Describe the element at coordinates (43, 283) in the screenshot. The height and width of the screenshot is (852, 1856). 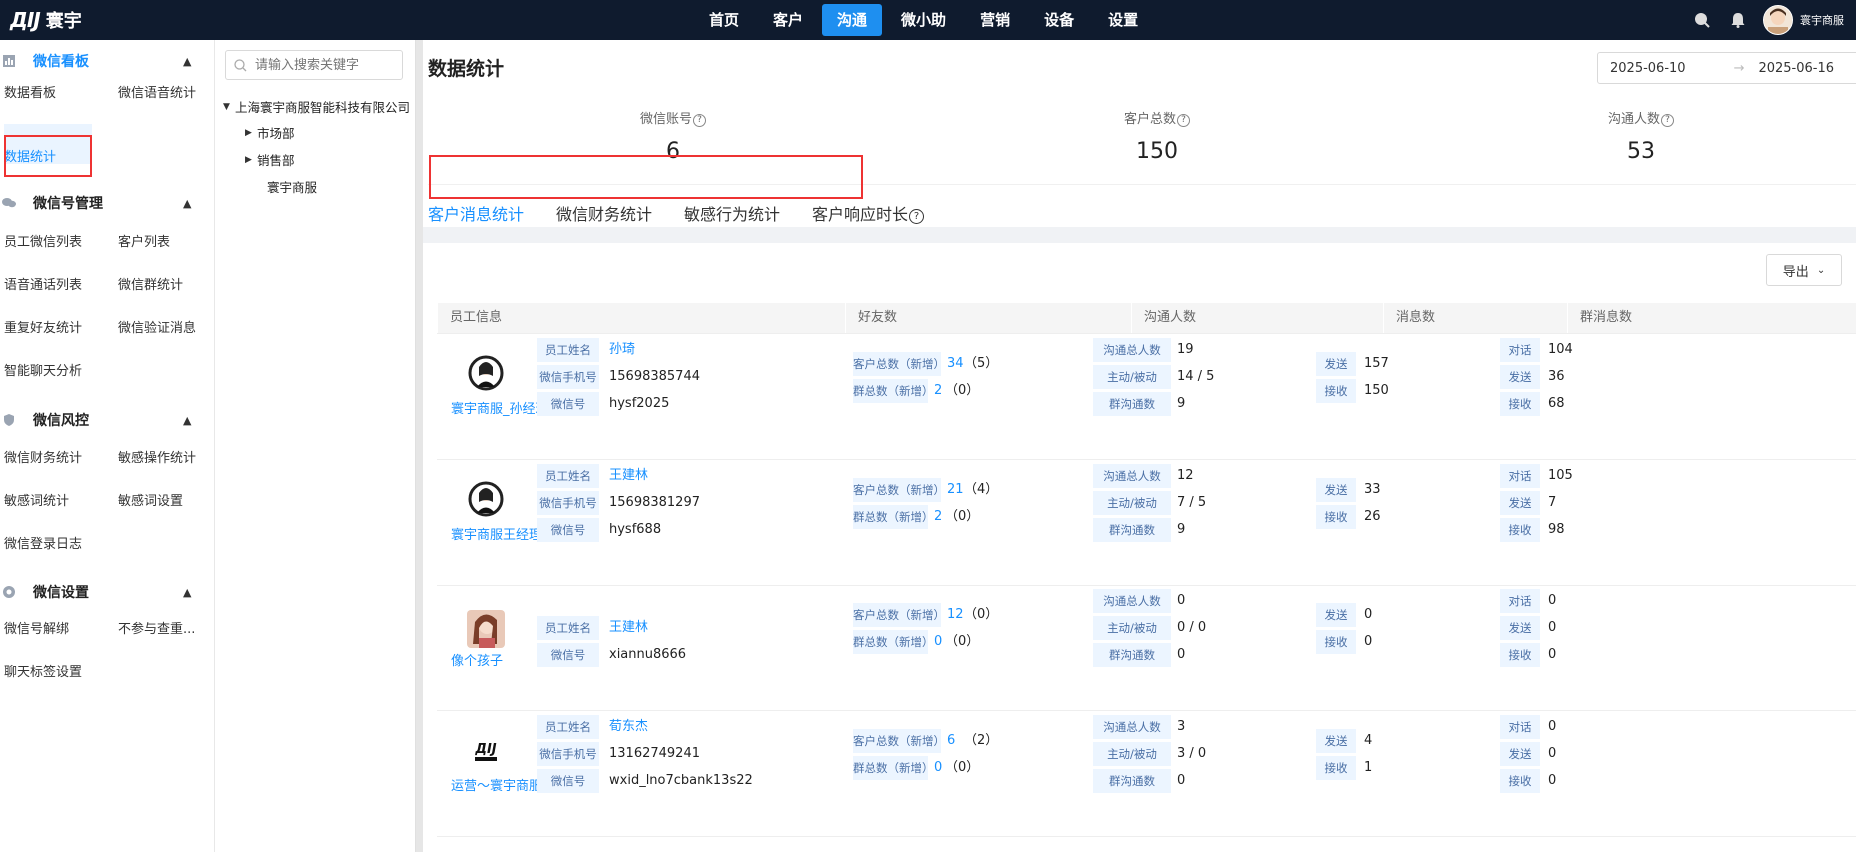
I see `sidebar-item-voice-call-list: 语音通话列表` at that location.